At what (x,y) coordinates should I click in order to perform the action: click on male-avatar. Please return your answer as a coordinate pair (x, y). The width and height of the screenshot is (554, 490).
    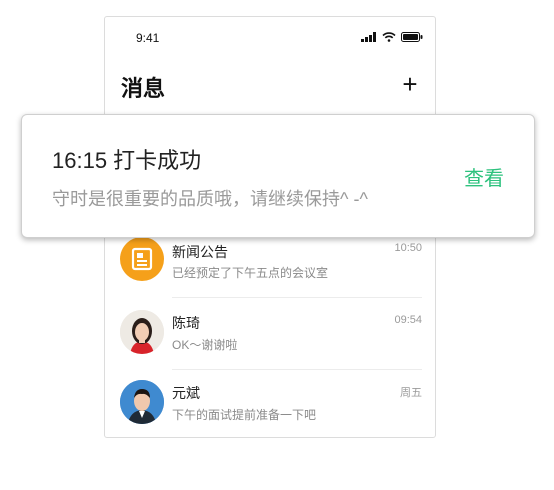
    Looking at the image, I should click on (142, 402).